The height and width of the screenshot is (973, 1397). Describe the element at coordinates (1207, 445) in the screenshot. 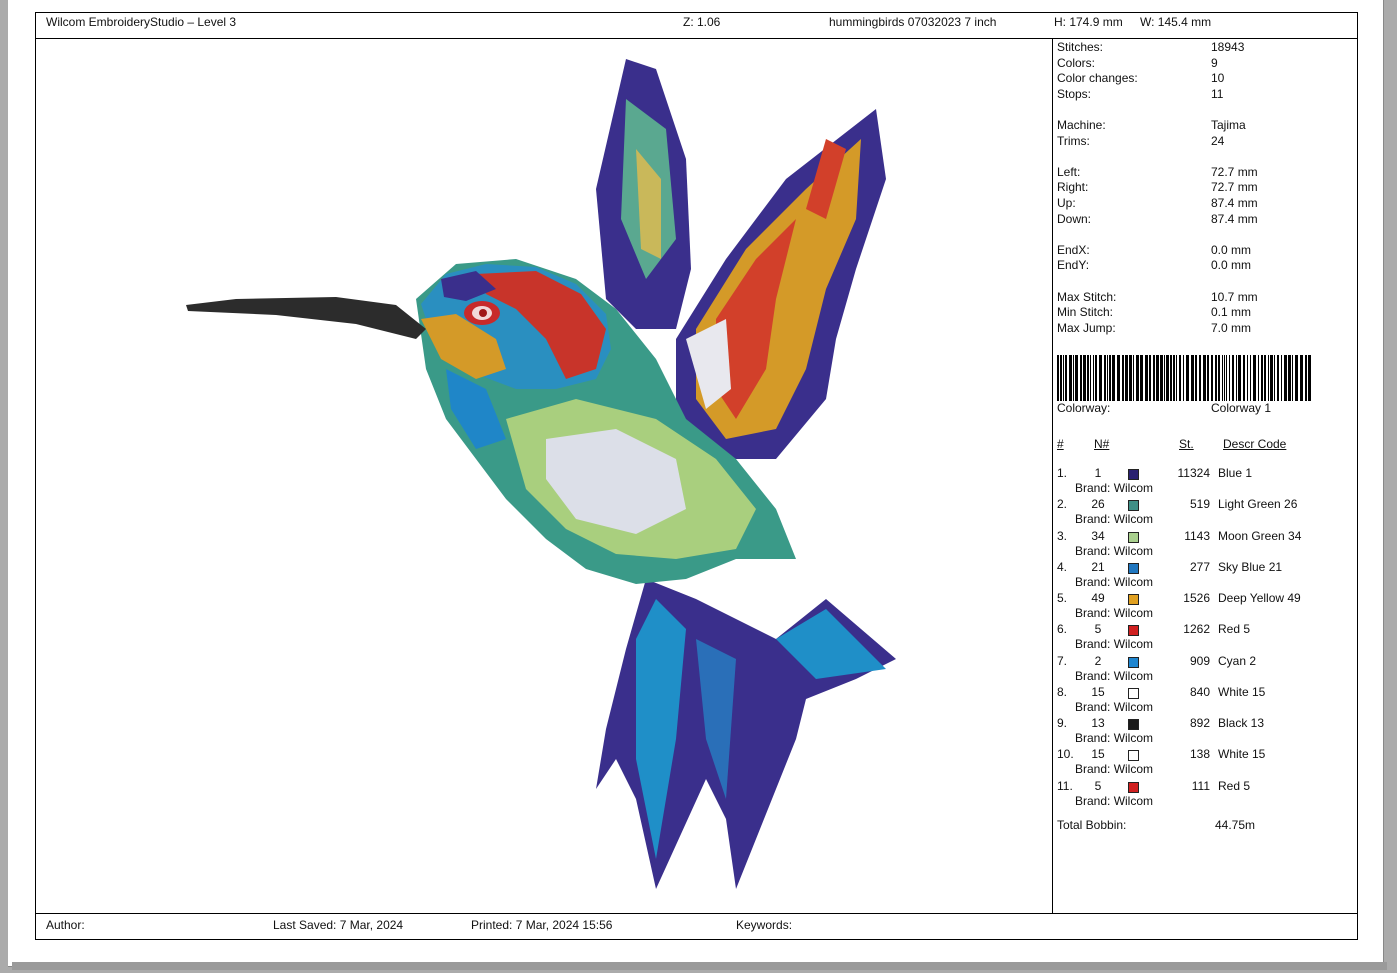

I see `color-table-header: # N# St. Descr Code` at that location.